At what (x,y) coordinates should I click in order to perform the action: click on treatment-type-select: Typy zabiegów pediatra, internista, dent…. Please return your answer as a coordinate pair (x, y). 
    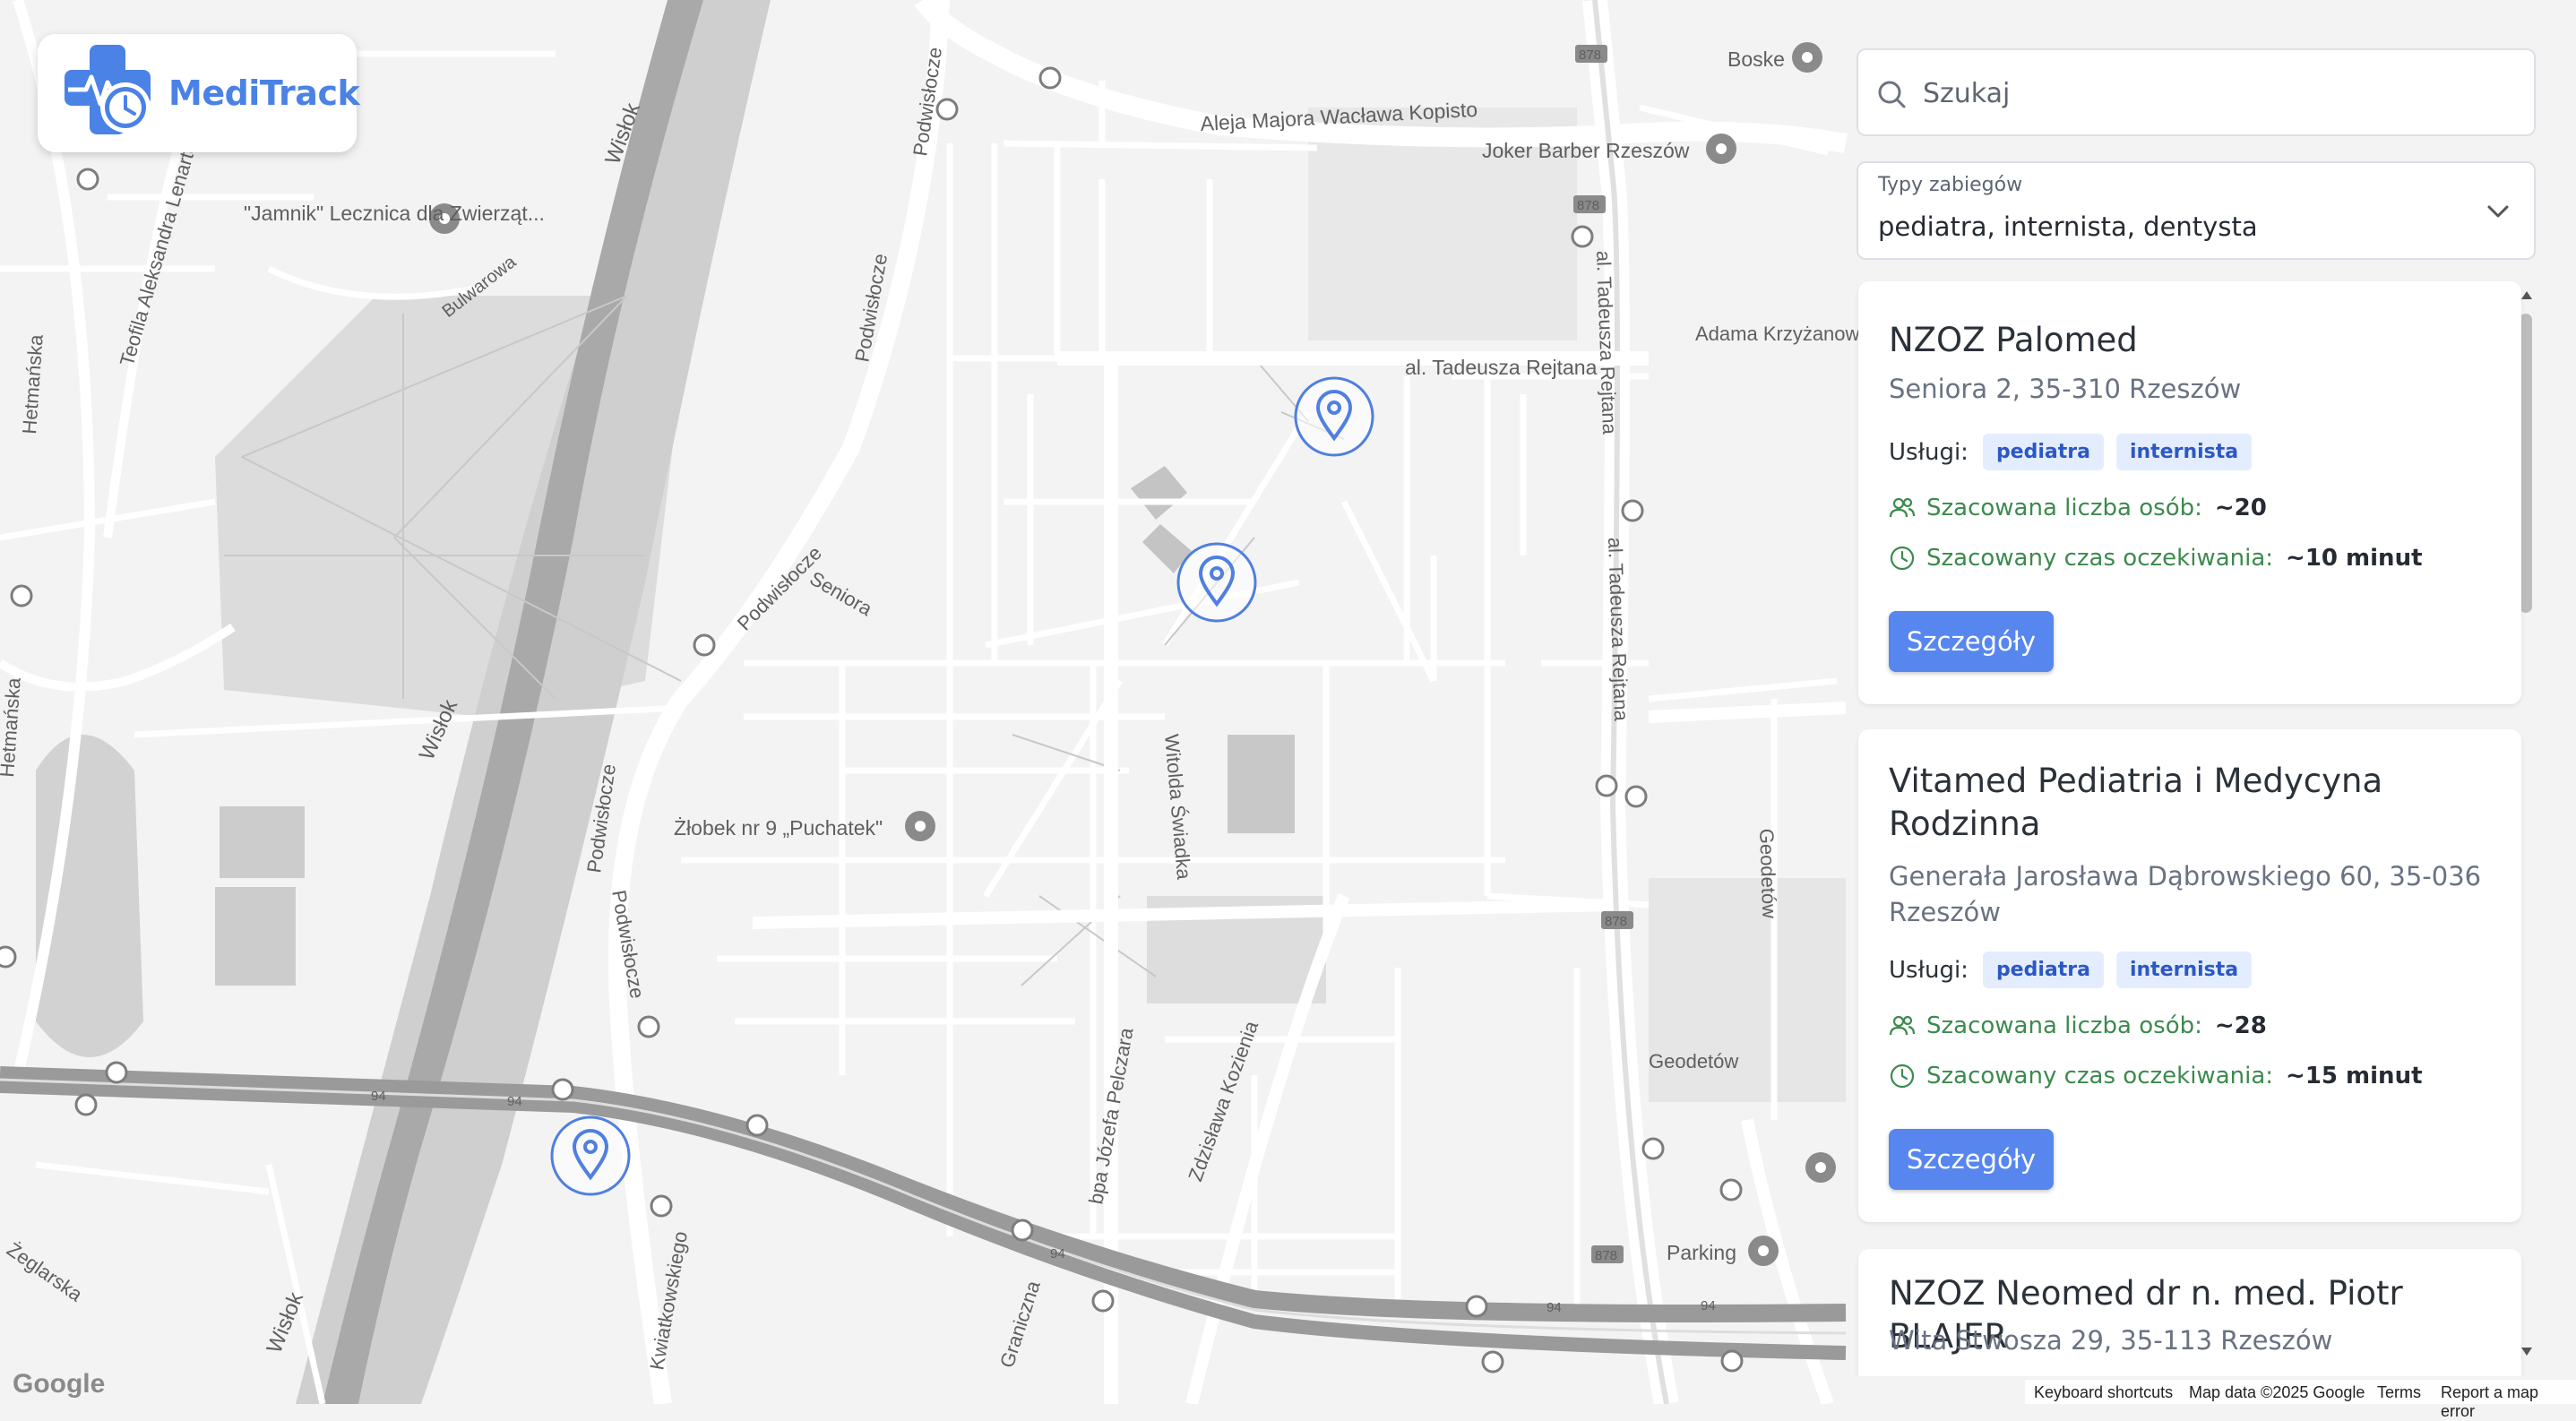
    Looking at the image, I should click on (2197, 210).